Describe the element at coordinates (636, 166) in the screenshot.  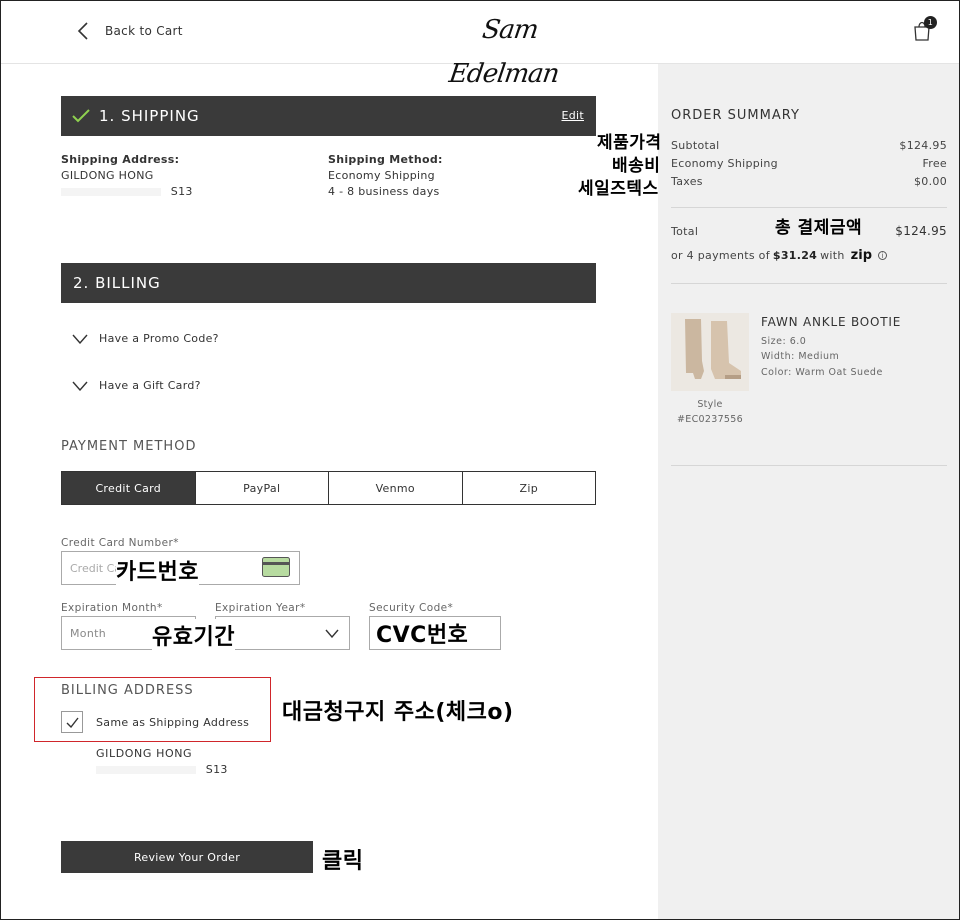
I see `annotation-shipping: 배송비` at that location.